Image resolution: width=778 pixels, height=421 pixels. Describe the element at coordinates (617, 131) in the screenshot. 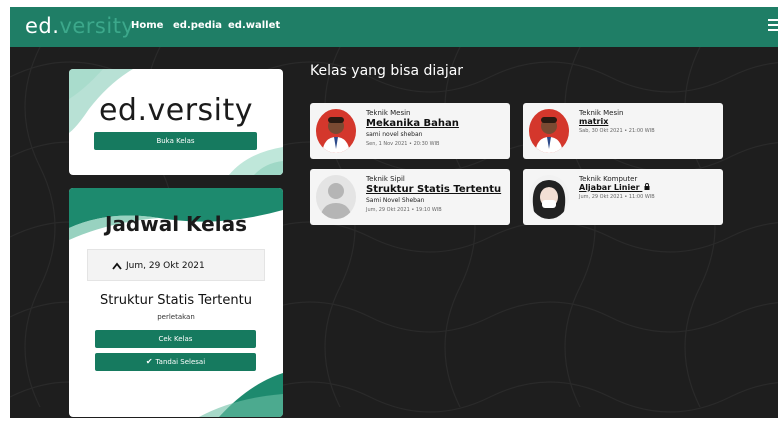

I see `class-time: Sab, 30 Okt 2021 • 21:00 WIB` at that location.